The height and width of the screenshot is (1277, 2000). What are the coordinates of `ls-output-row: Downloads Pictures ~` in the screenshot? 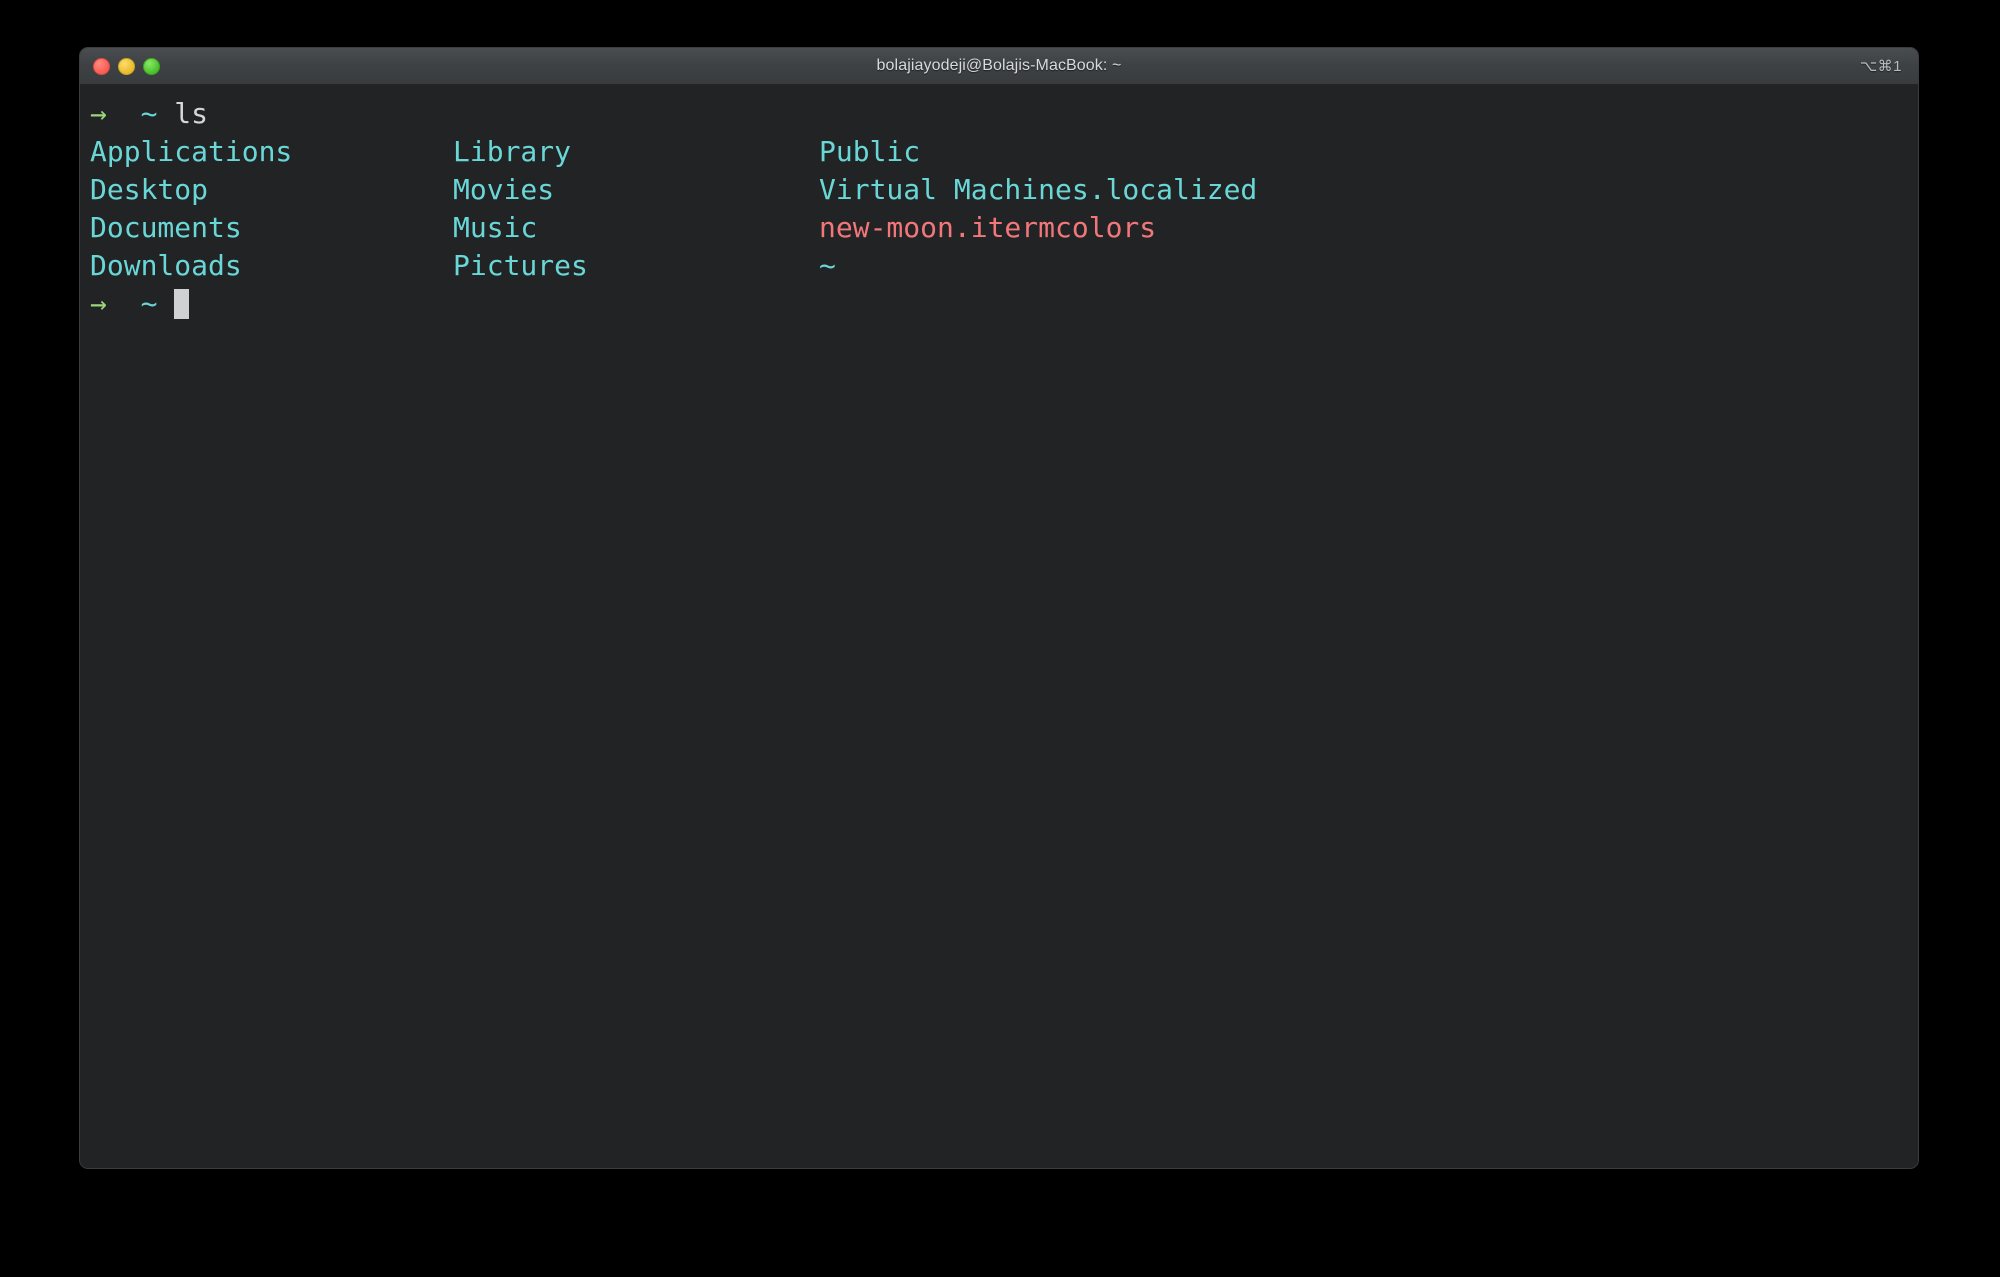 It's located at (1004, 266).